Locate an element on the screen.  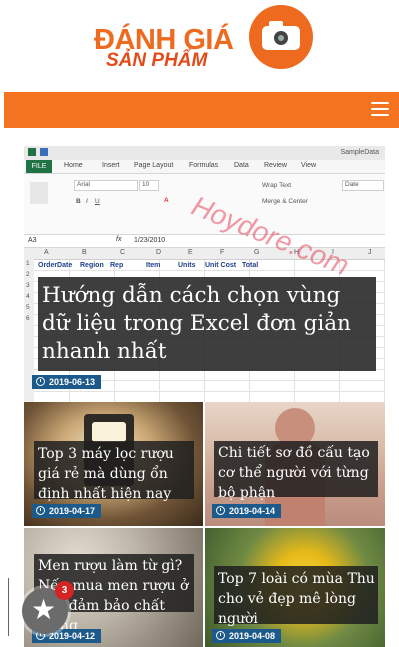
date-text: 2019-04-08 is located at coordinates (252, 636).